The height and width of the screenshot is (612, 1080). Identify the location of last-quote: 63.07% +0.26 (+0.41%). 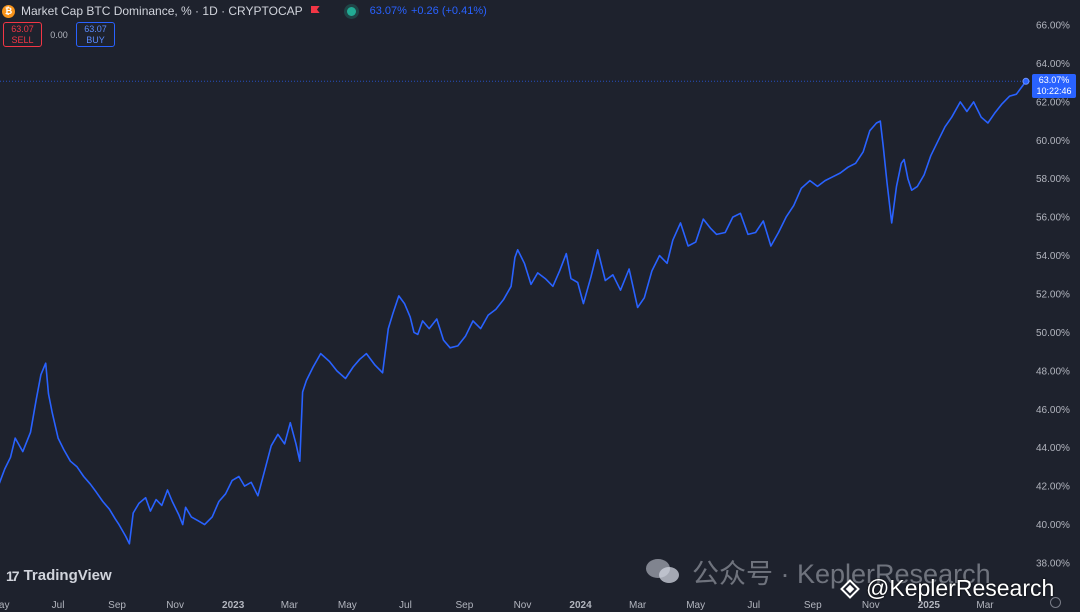
(428, 11).